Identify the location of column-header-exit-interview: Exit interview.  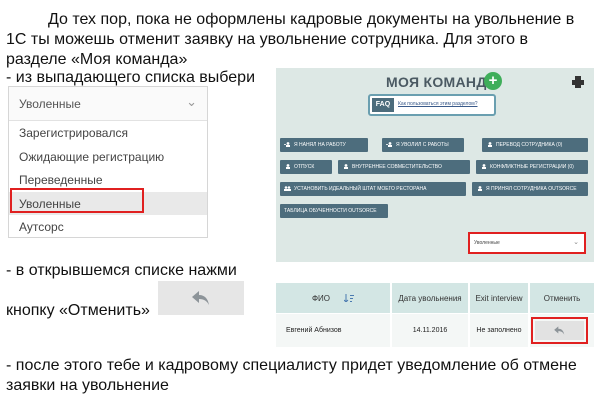
(499, 298).